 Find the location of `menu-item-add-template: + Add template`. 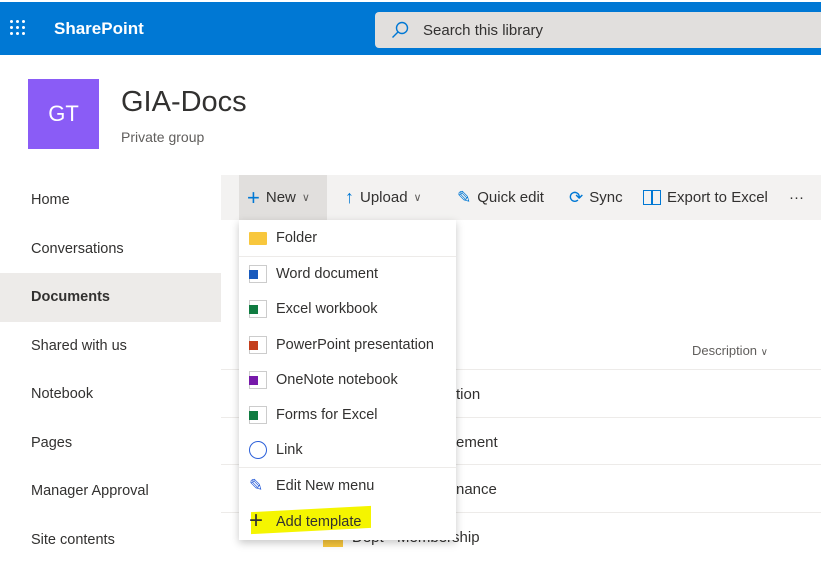

menu-item-add-template: + Add template is located at coordinates (347, 522).